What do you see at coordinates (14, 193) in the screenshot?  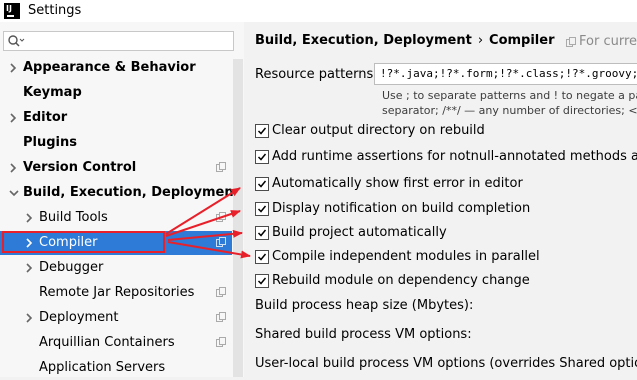 I see `chevron-down-icon` at bounding box center [14, 193].